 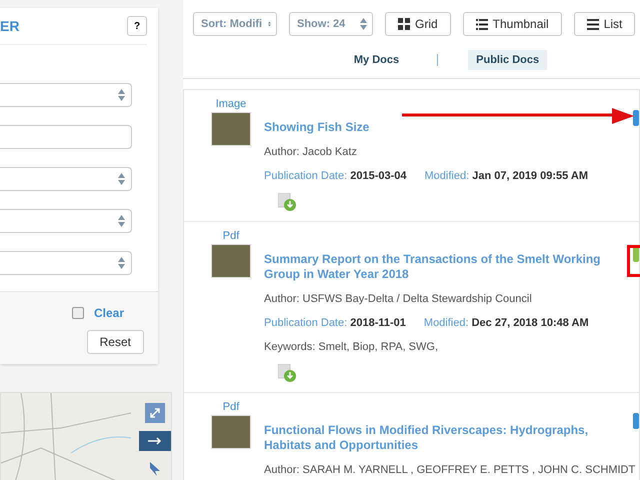 I want to click on reset-button: Reset, so click(x=115, y=342).